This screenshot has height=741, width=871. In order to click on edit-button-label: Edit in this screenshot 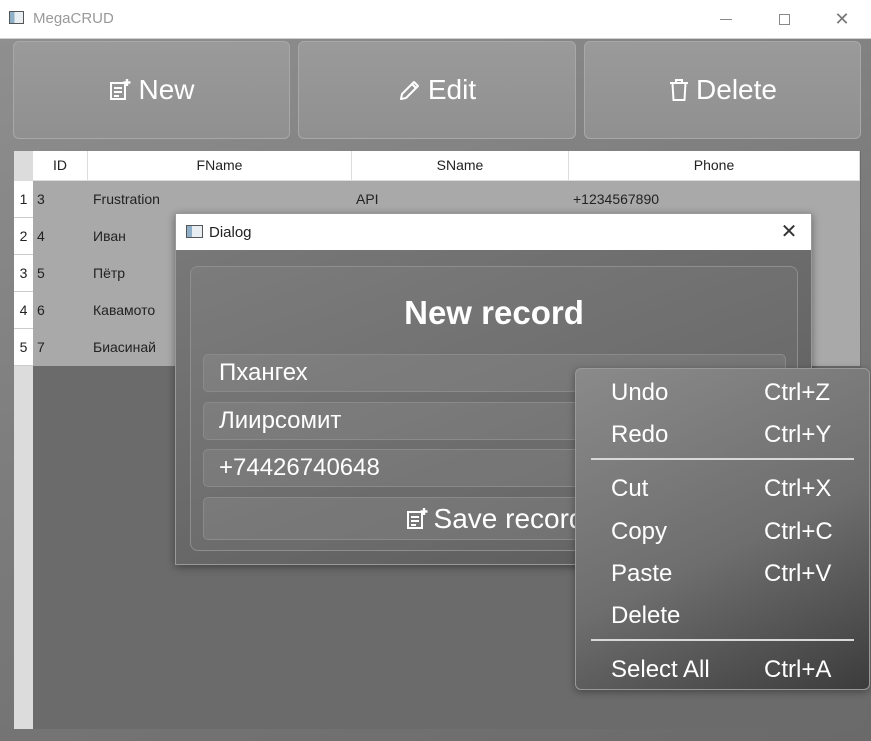, I will do `click(452, 89)`.